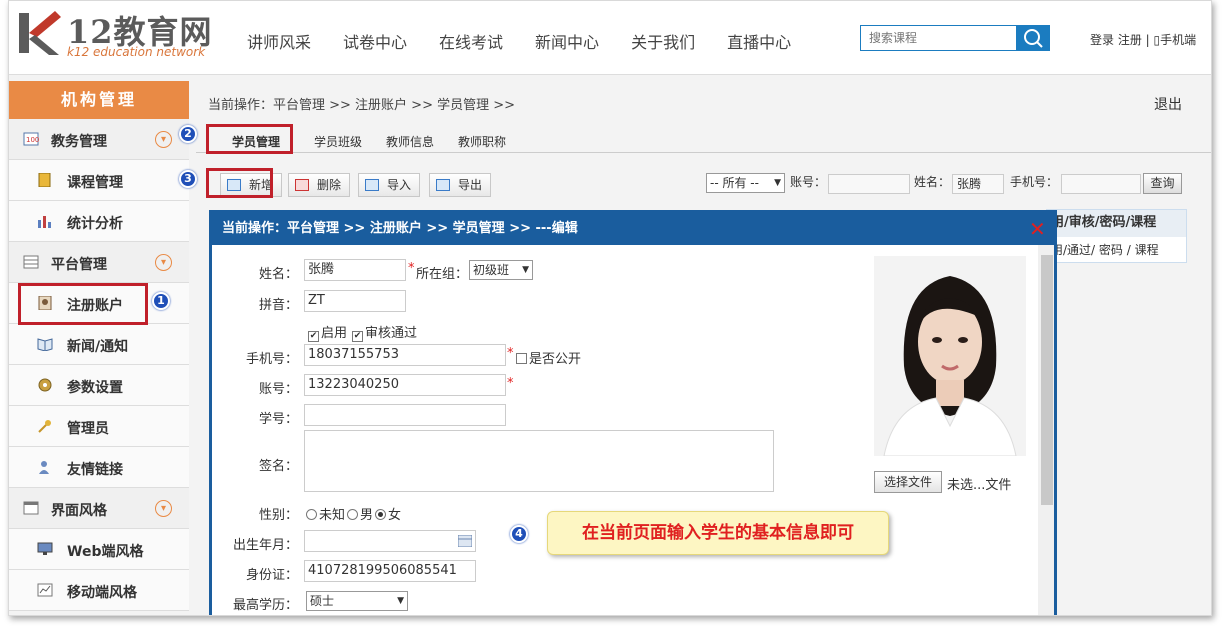  I want to click on choose-file-button: 选择文件, so click(908, 482).